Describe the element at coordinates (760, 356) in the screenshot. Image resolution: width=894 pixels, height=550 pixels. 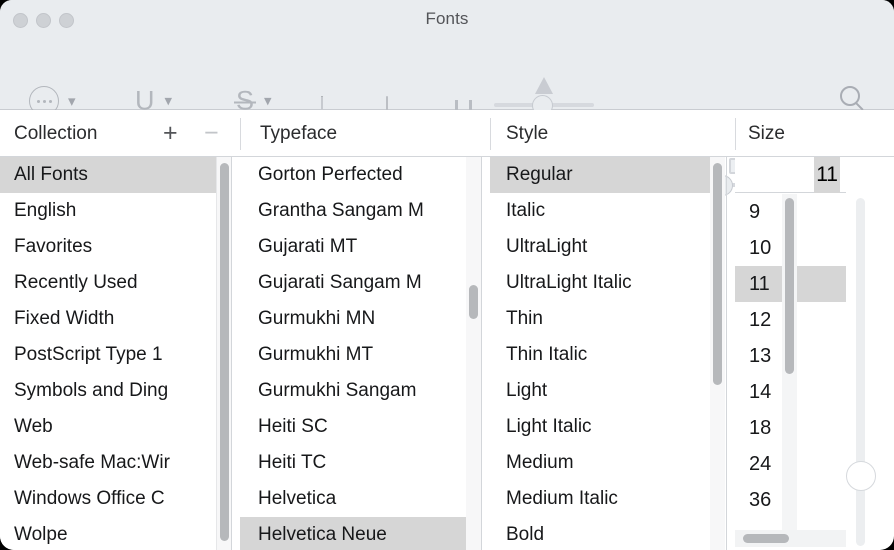
I see `size-item-label: 13` at that location.